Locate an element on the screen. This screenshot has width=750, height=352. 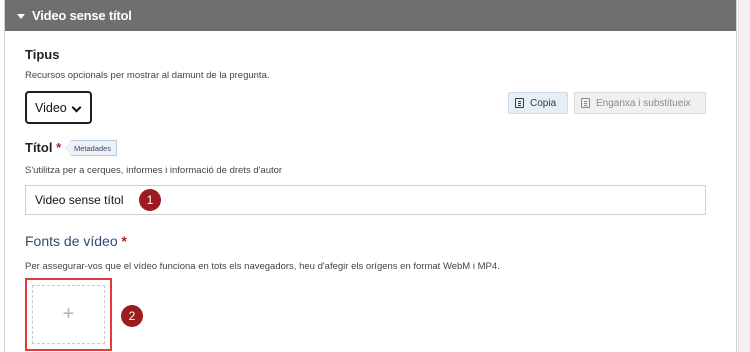
tipus-select: Video is located at coordinates (58, 107).